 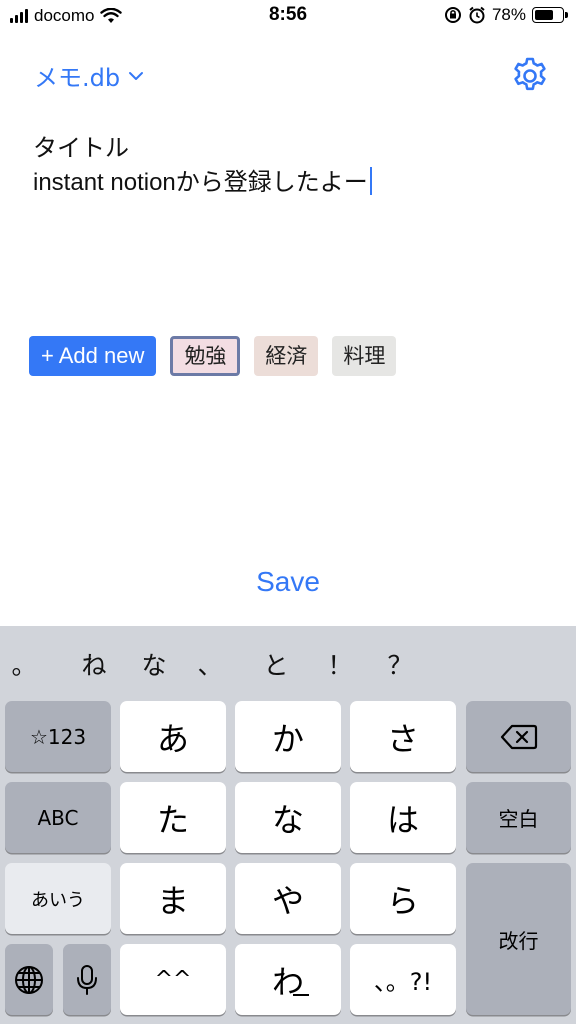 I want to click on battery-percent: 78%, so click(x=508, y=14).